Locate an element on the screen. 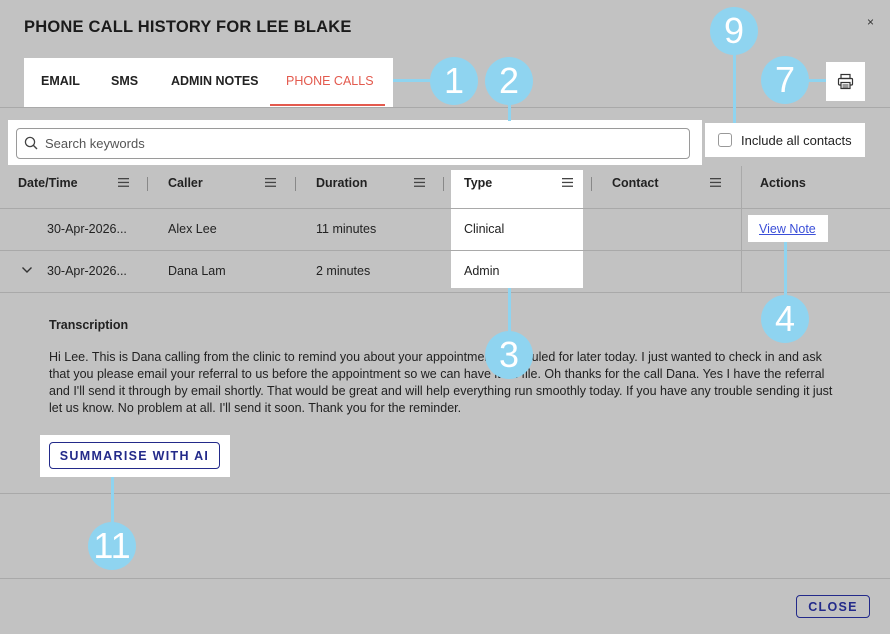 The width and height of the screenshot is (890, 634). include-all-contacts-checkbox is located at coordinates (725, 140).